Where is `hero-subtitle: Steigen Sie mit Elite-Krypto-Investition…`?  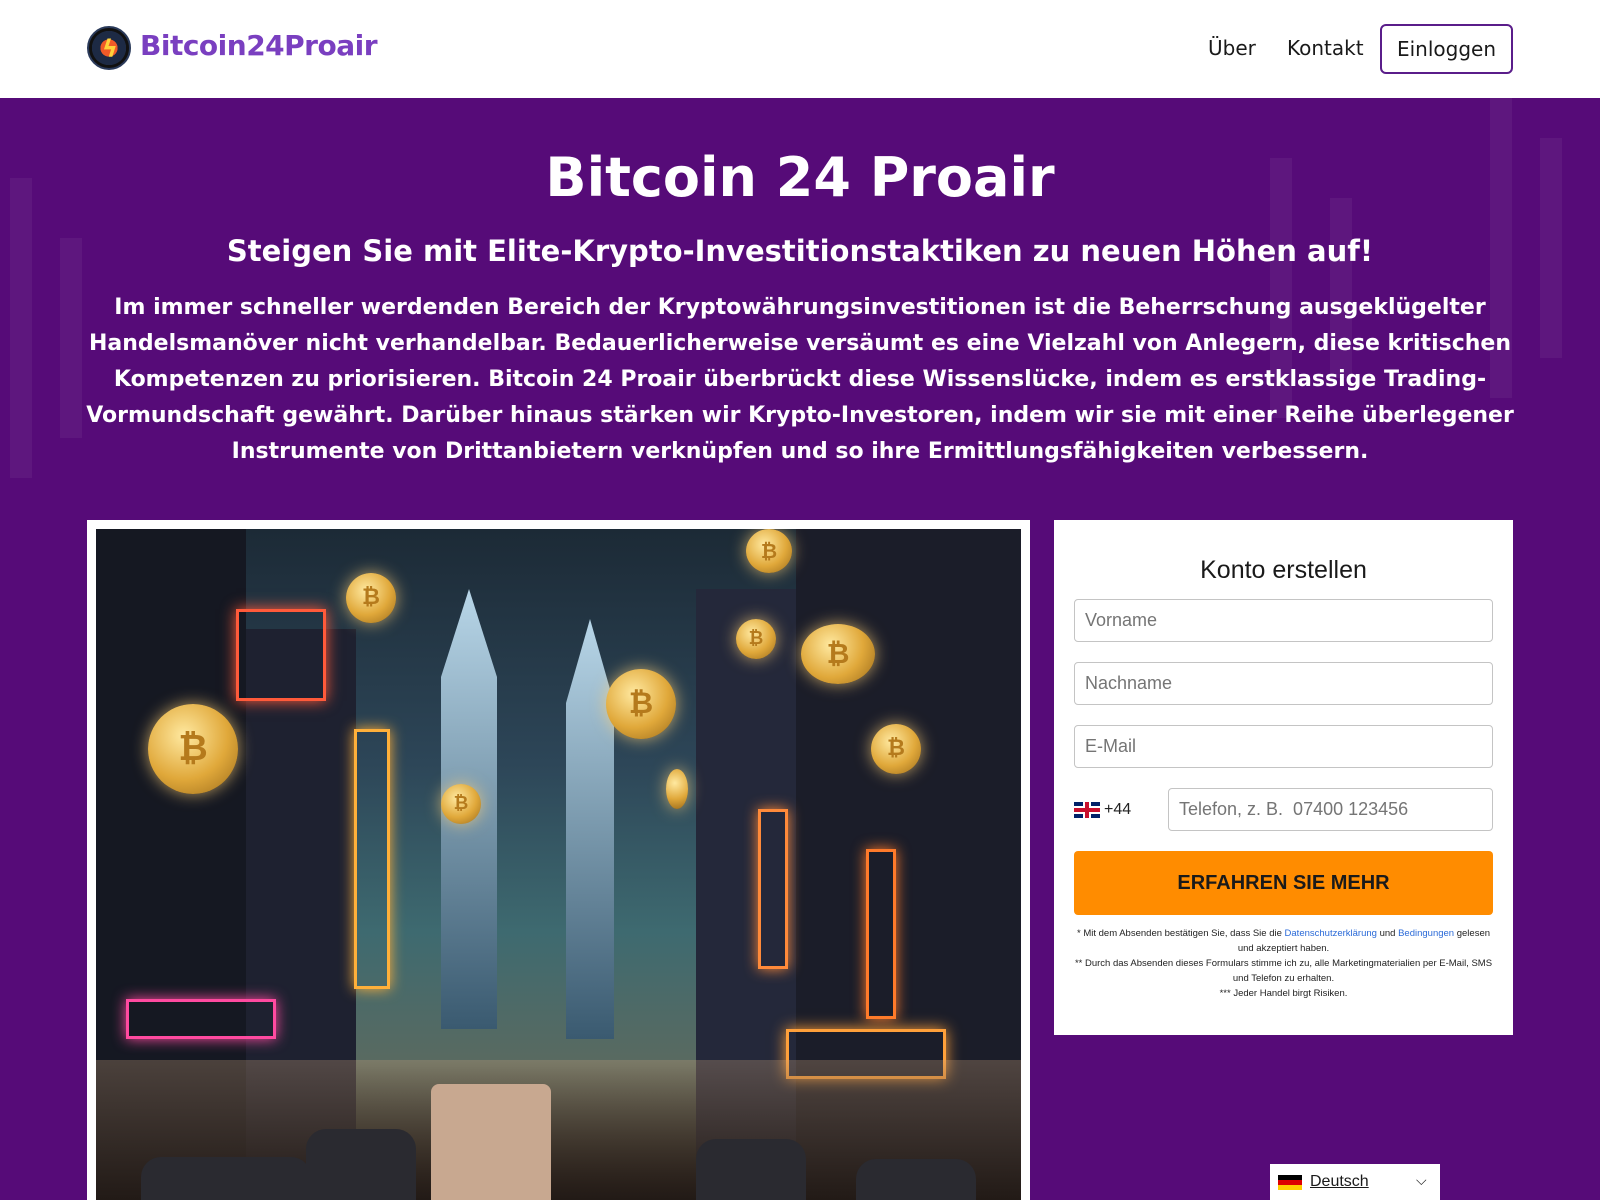 hero-subtitle: Steigen Sie mit Elite-Krypto-Investition… is located at coordinates (800, 251).